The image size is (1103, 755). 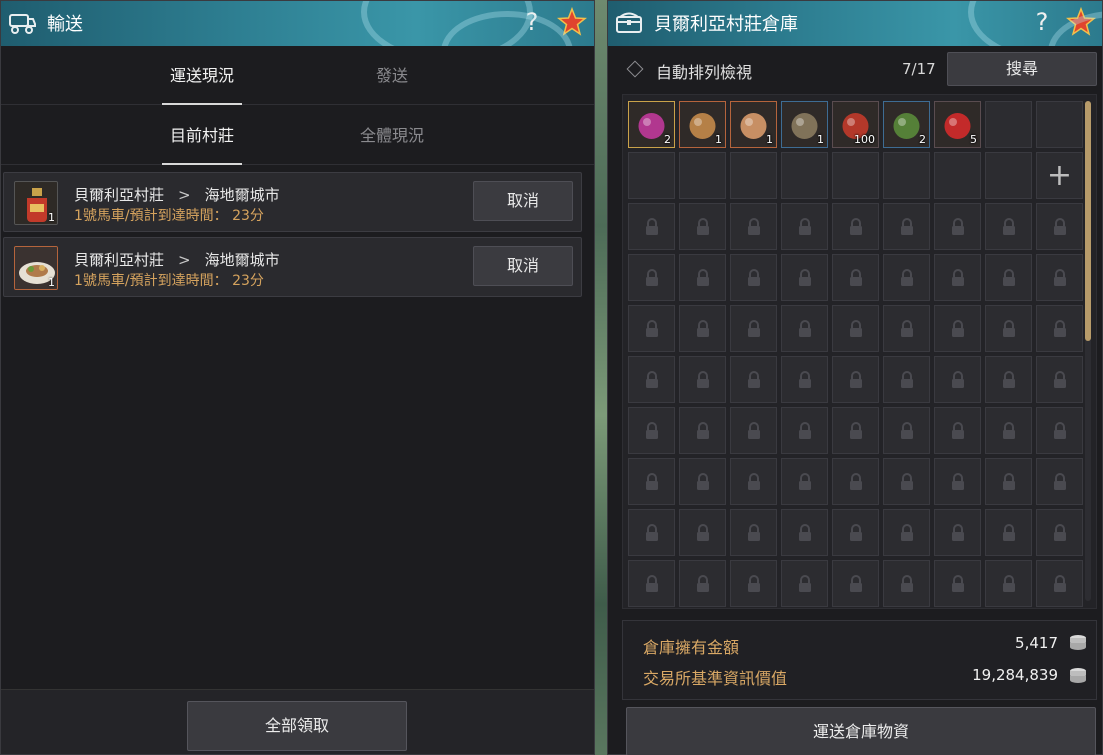 What do you see at coordinates (51, 217) in the screenshot?
I see `delivery-item-qty: 1` at bounding box center [51, 217].